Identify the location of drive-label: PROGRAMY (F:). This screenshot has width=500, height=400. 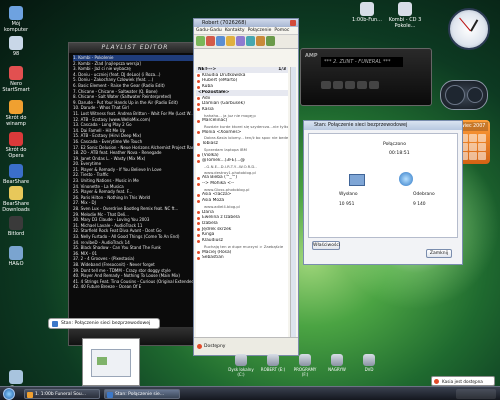
(305, 372).